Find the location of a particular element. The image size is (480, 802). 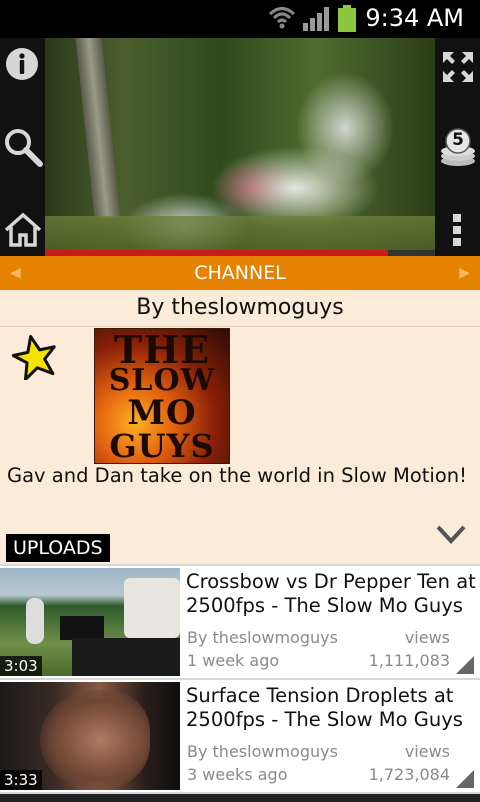

status-bar: 9:34 AM is located at coordinates (240, 19).